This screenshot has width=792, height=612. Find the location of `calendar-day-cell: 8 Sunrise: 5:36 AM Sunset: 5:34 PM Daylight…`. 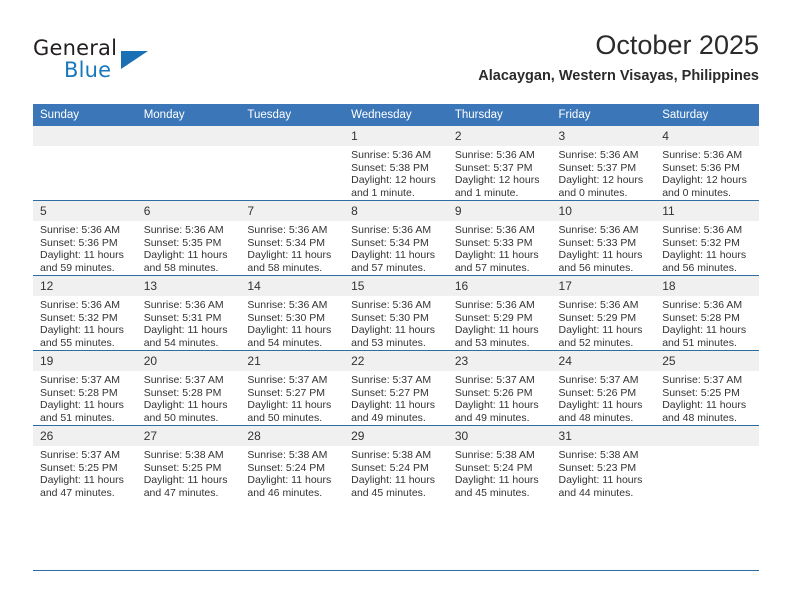

calendar-day-cell: 8 Sunrise: 5:36 AM Sunset: 5:34 PM Daylight… is located at coordinates (396, 238).